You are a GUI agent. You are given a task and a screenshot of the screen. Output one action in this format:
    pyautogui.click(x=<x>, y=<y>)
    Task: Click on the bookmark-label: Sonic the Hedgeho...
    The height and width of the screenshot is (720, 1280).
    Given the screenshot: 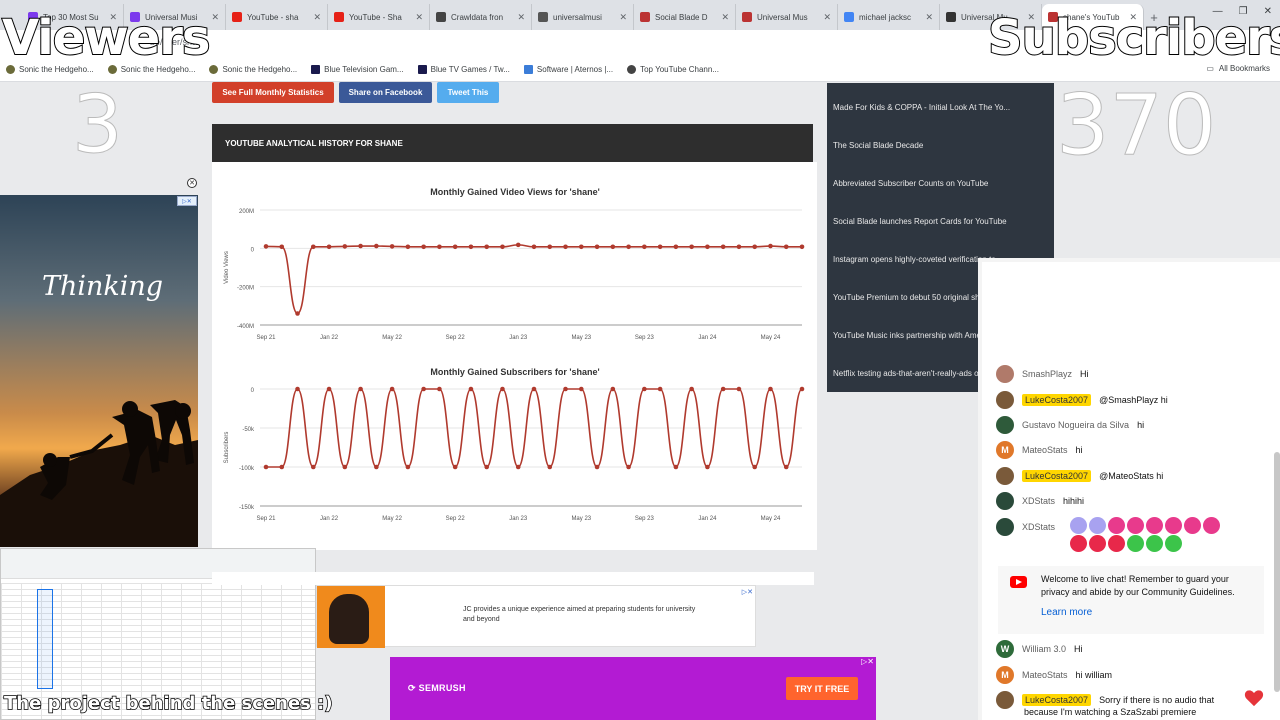 What is the action you would take?
    pyautogui.click(x=260, y=69)
    